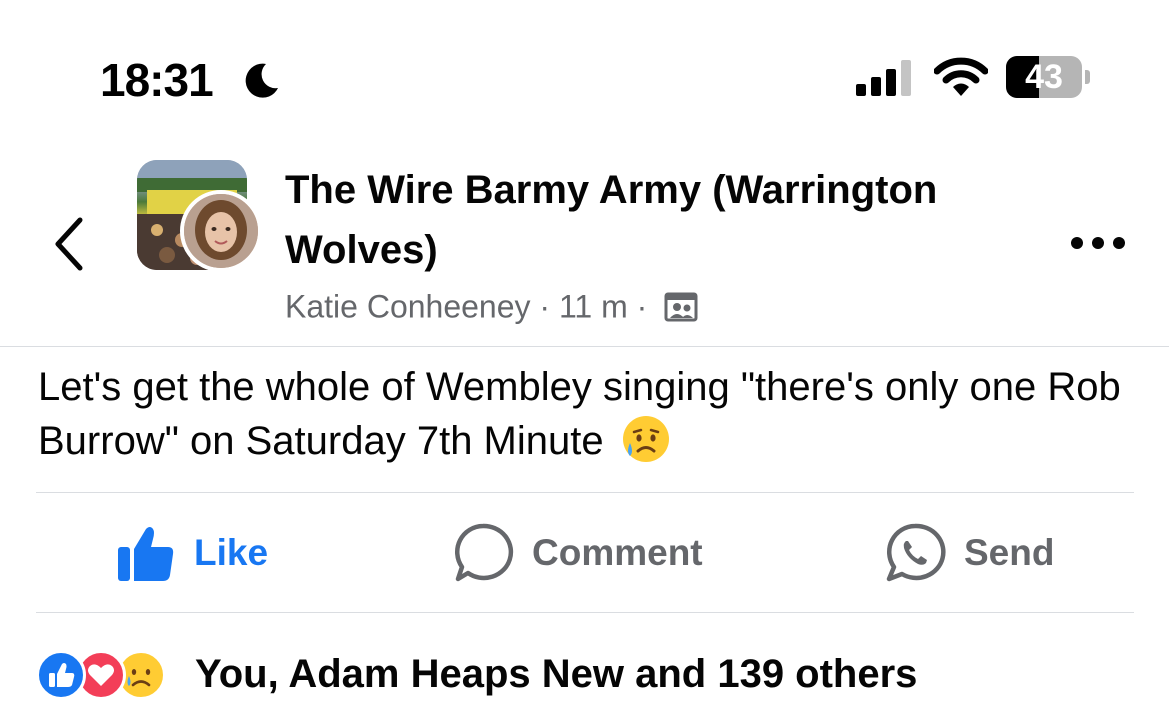  What do you see at coordinates (157, 80) in the screenshot?
I see `status-time: 18:31` at bounding box center [157, 80].